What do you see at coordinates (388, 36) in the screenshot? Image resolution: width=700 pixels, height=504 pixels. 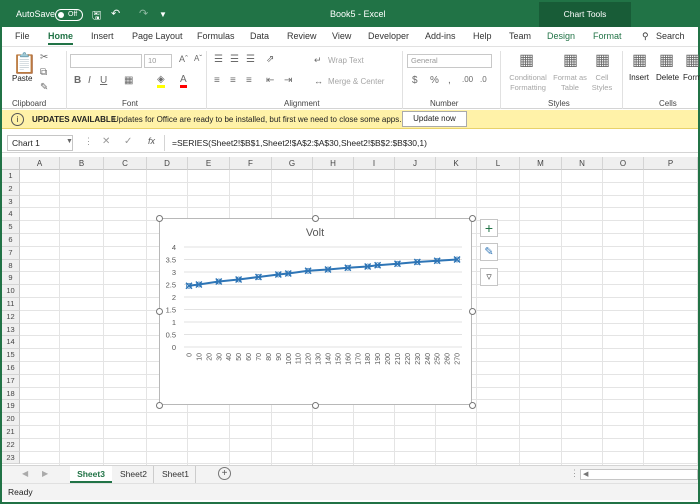 I see `tab-developer: Developer` at bounding box center [388, 36].